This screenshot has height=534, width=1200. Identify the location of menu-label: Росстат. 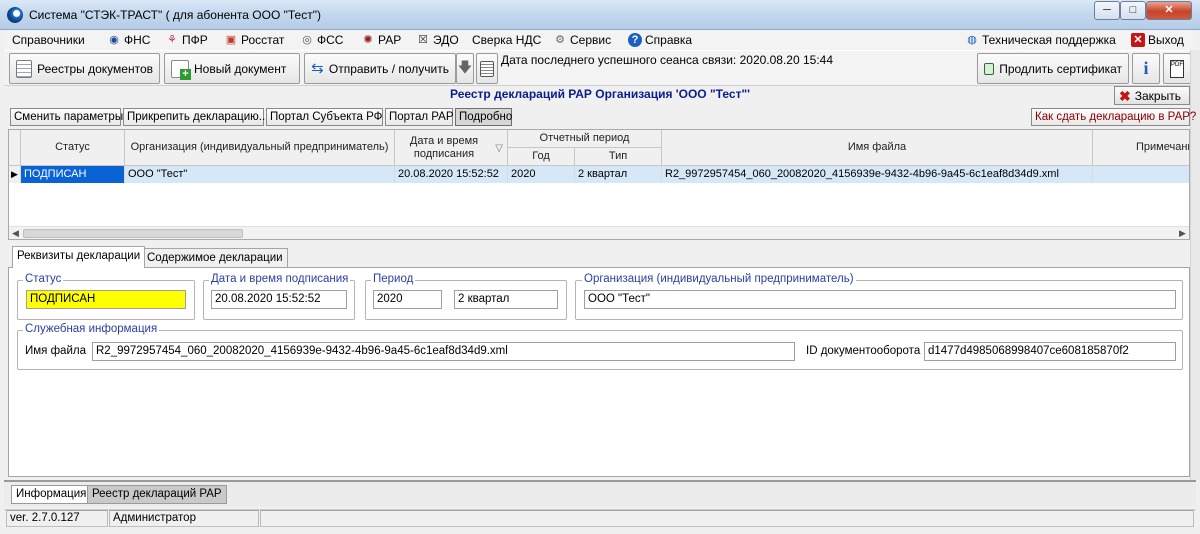
(263, 40).